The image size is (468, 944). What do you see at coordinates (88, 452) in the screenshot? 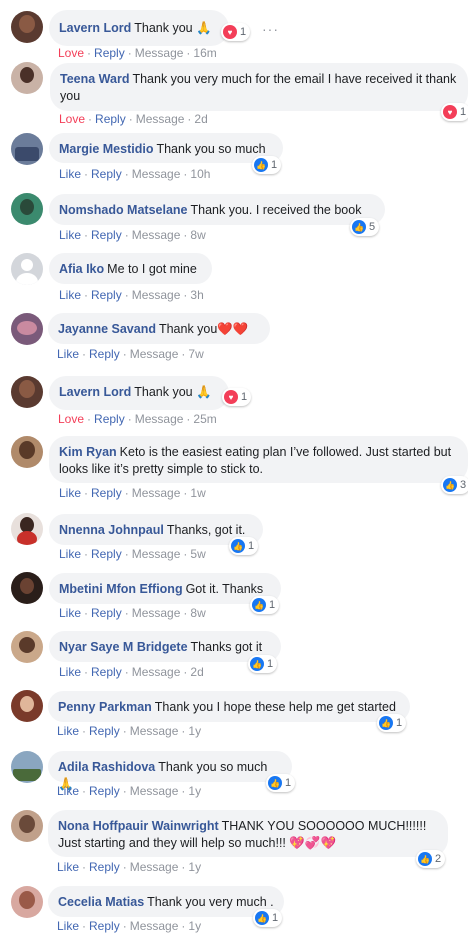
I see `comment-author: Kim Ryan` at bounding box center [88, 452].